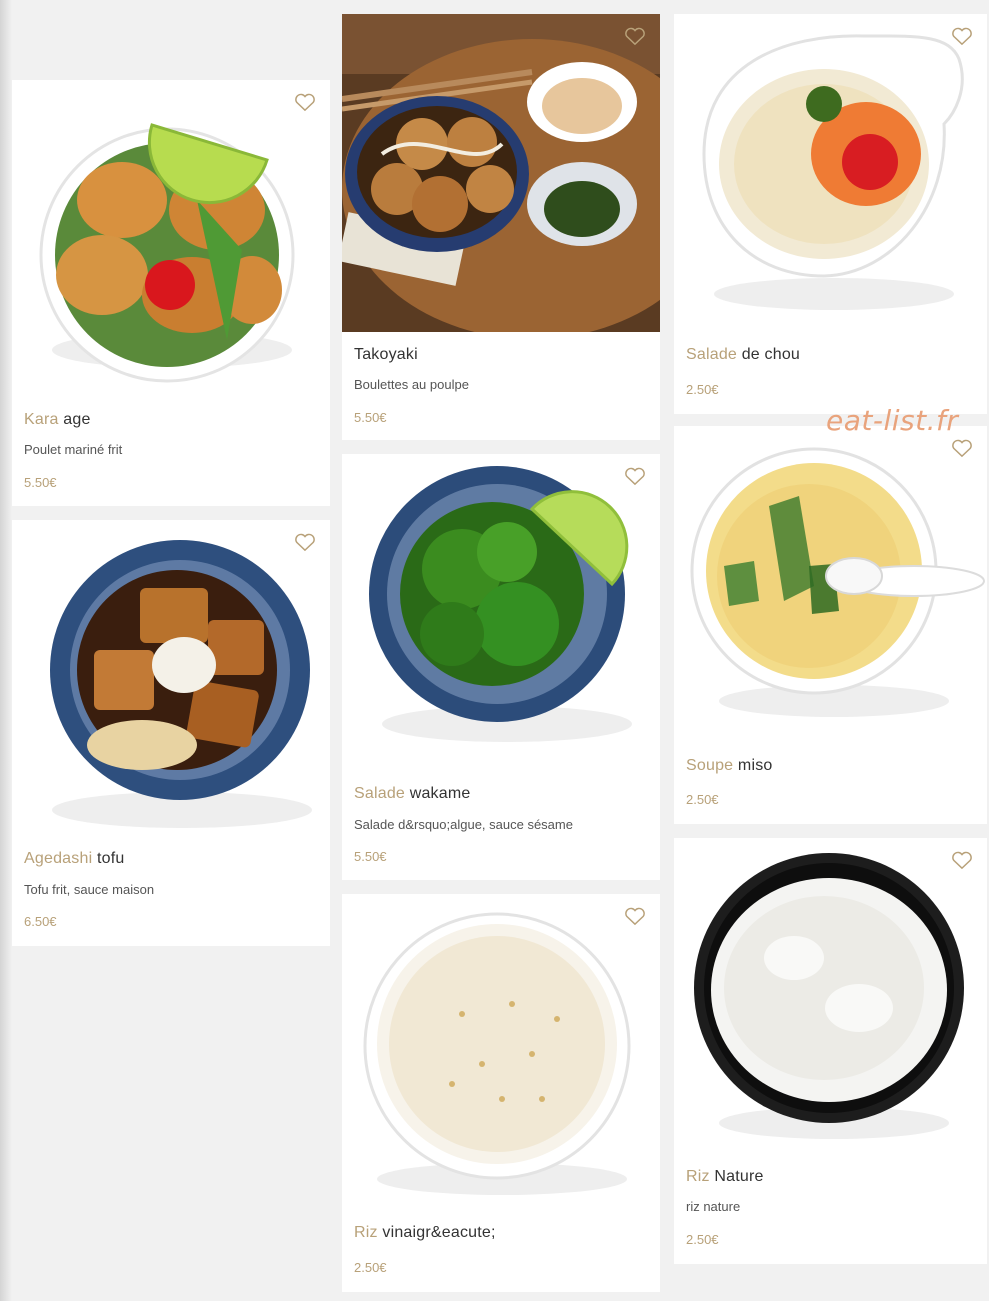 The width and height of the screenshot is (989, 1301). I want to click on item-title: Riz vinaigr&eacute;, so click(425, 1233).